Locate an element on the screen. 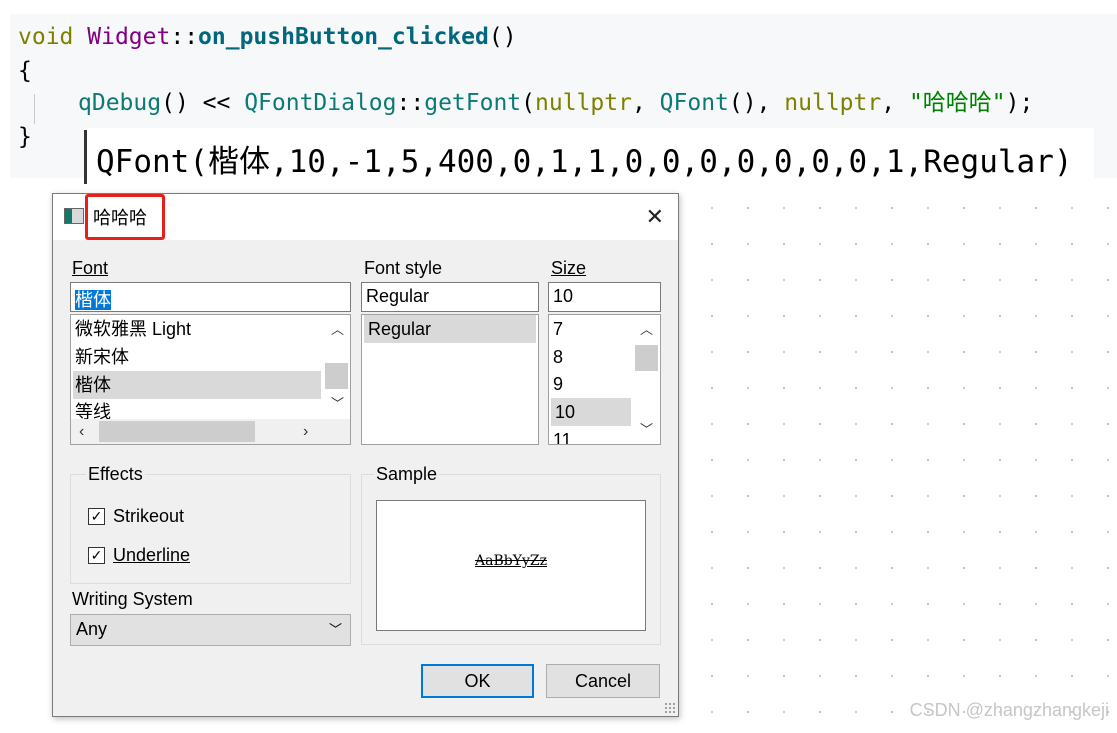 The height and width of the screenshot is (733, 1117). function-name: on_pushButton_clicked is located at coordinates (343, 37).